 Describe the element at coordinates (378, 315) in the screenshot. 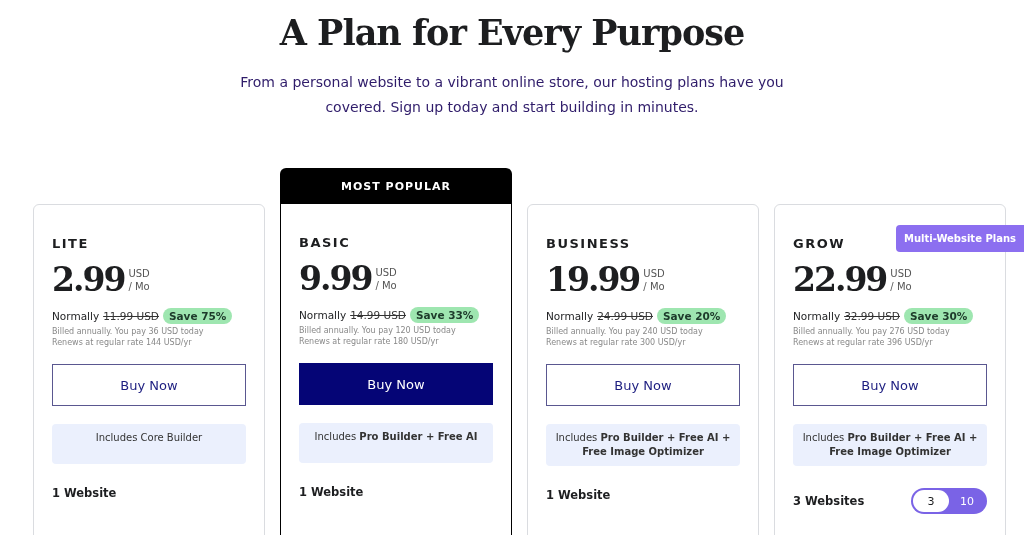

I see `old-price: 14.99 USD` at that location.